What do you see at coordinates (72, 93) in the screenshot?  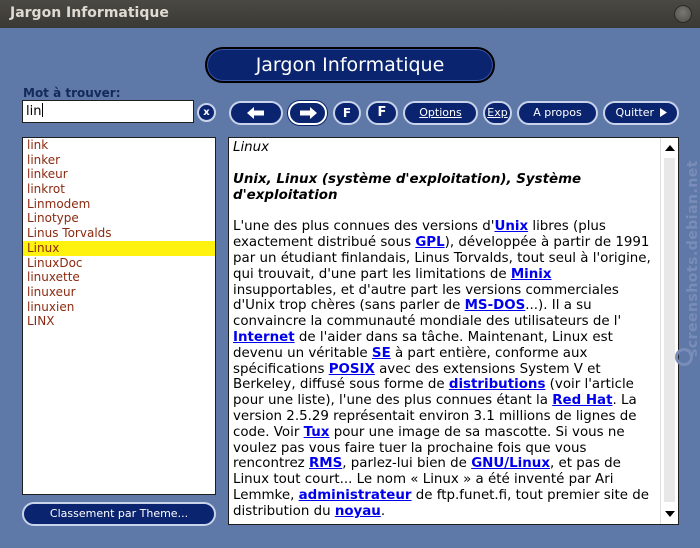 I see `search-label: Mot à trouver:` at bounding box center [72, 93].